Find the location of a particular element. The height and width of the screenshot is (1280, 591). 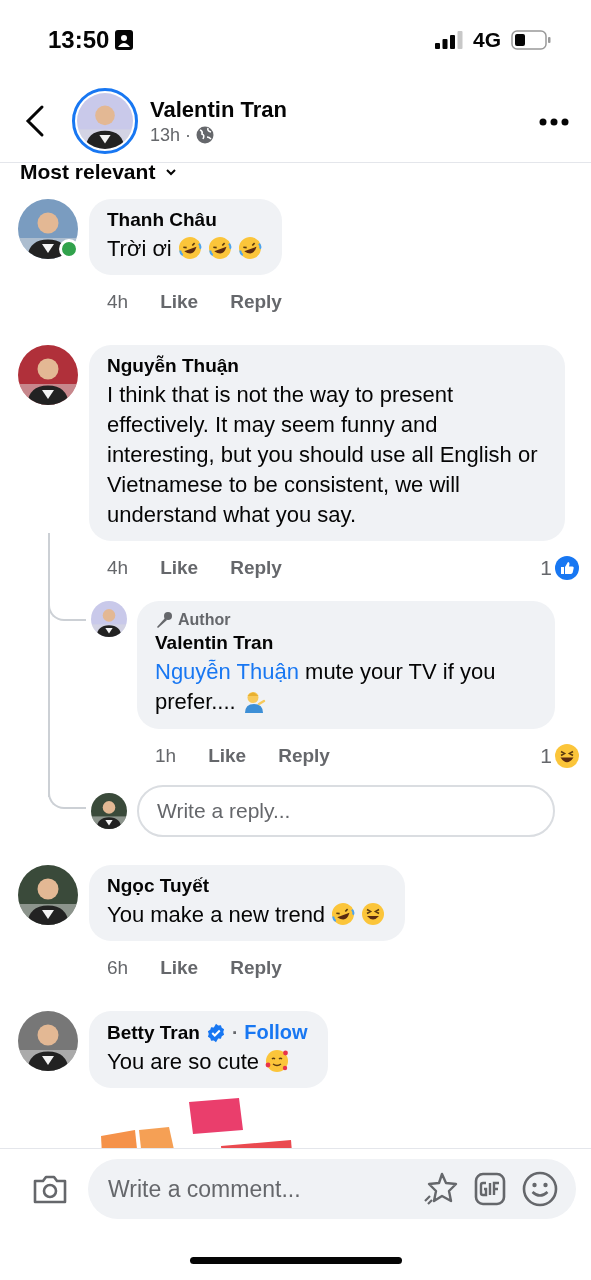

chevron-down-icon is located at coordinates (171, 172).